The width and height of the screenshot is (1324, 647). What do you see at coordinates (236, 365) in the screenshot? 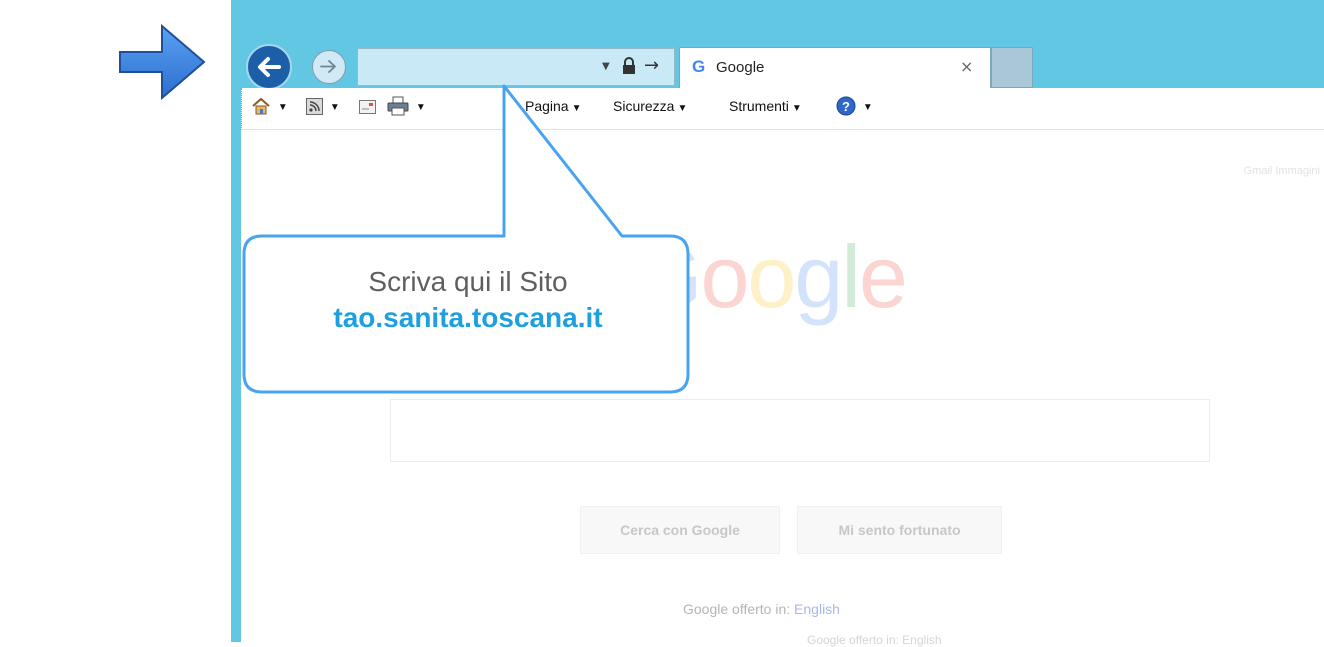
I see `browser-frame-edge` at bounding box center [236, 365].